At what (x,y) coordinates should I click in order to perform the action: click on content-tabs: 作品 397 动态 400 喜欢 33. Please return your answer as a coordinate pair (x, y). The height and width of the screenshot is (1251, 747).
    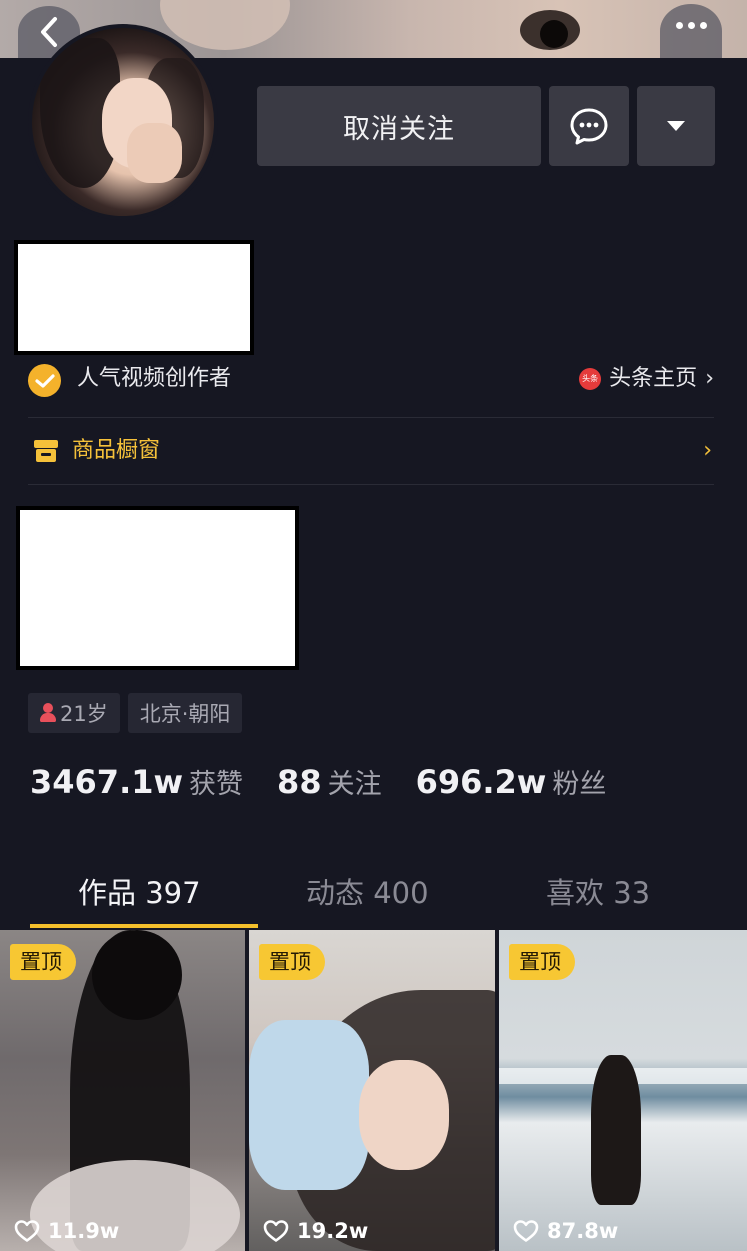
    Looking at the image, I should click on (373, 896).